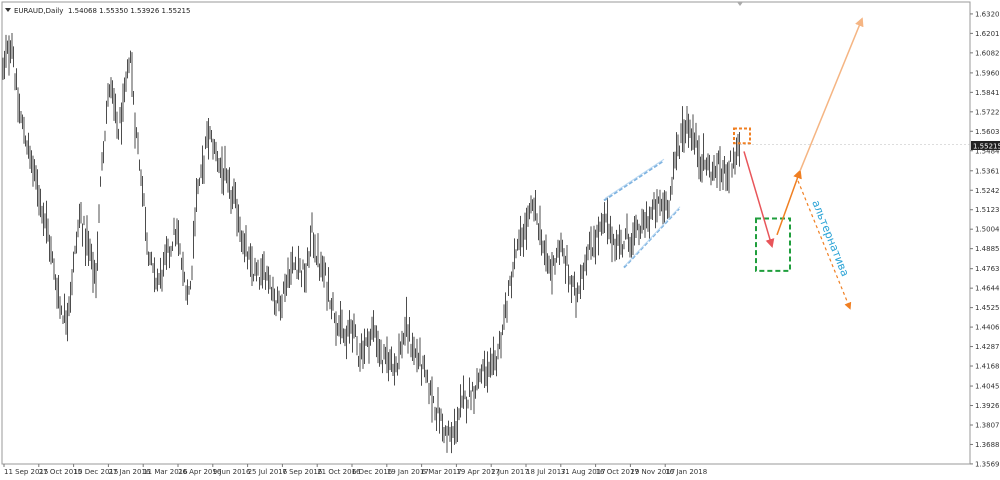  Describe the element at coordinates (987, 445) in the screenshot. I see `y-tick-label: 1.36885` at that location.